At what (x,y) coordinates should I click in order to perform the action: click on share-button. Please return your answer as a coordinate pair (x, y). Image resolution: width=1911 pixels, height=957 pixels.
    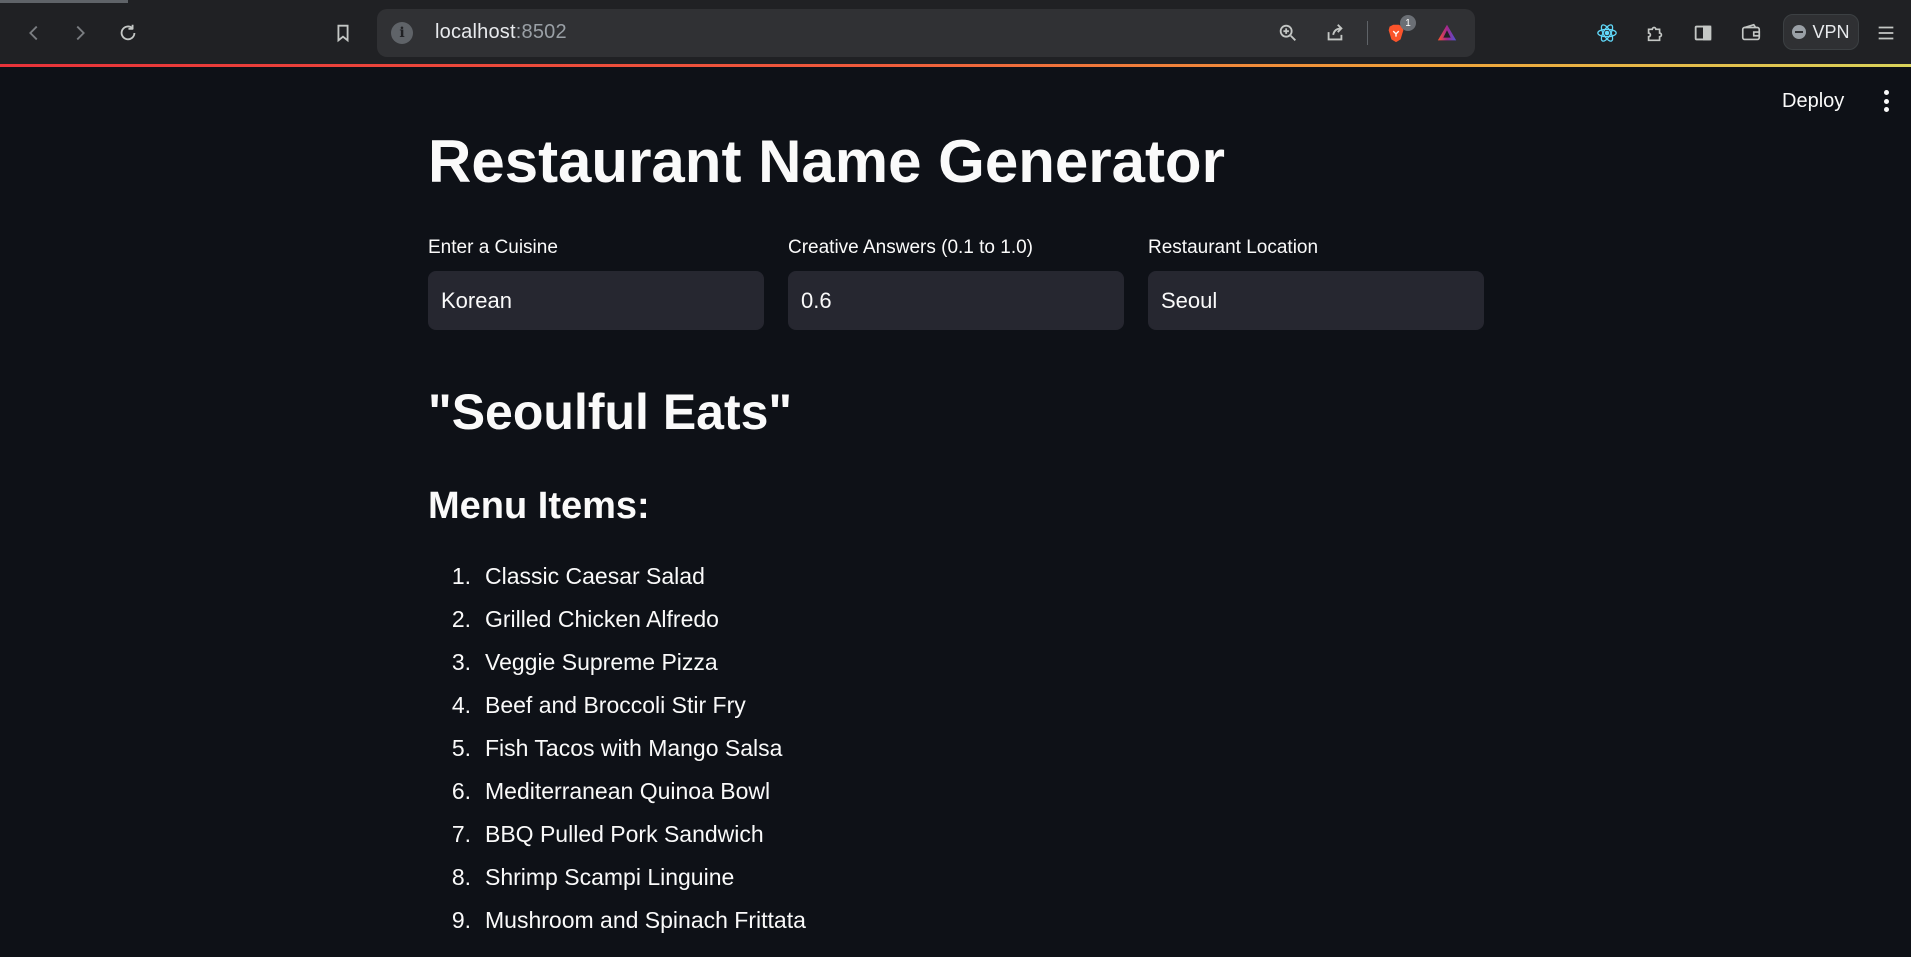
    Looking at the image, I should click on (1335, 33).